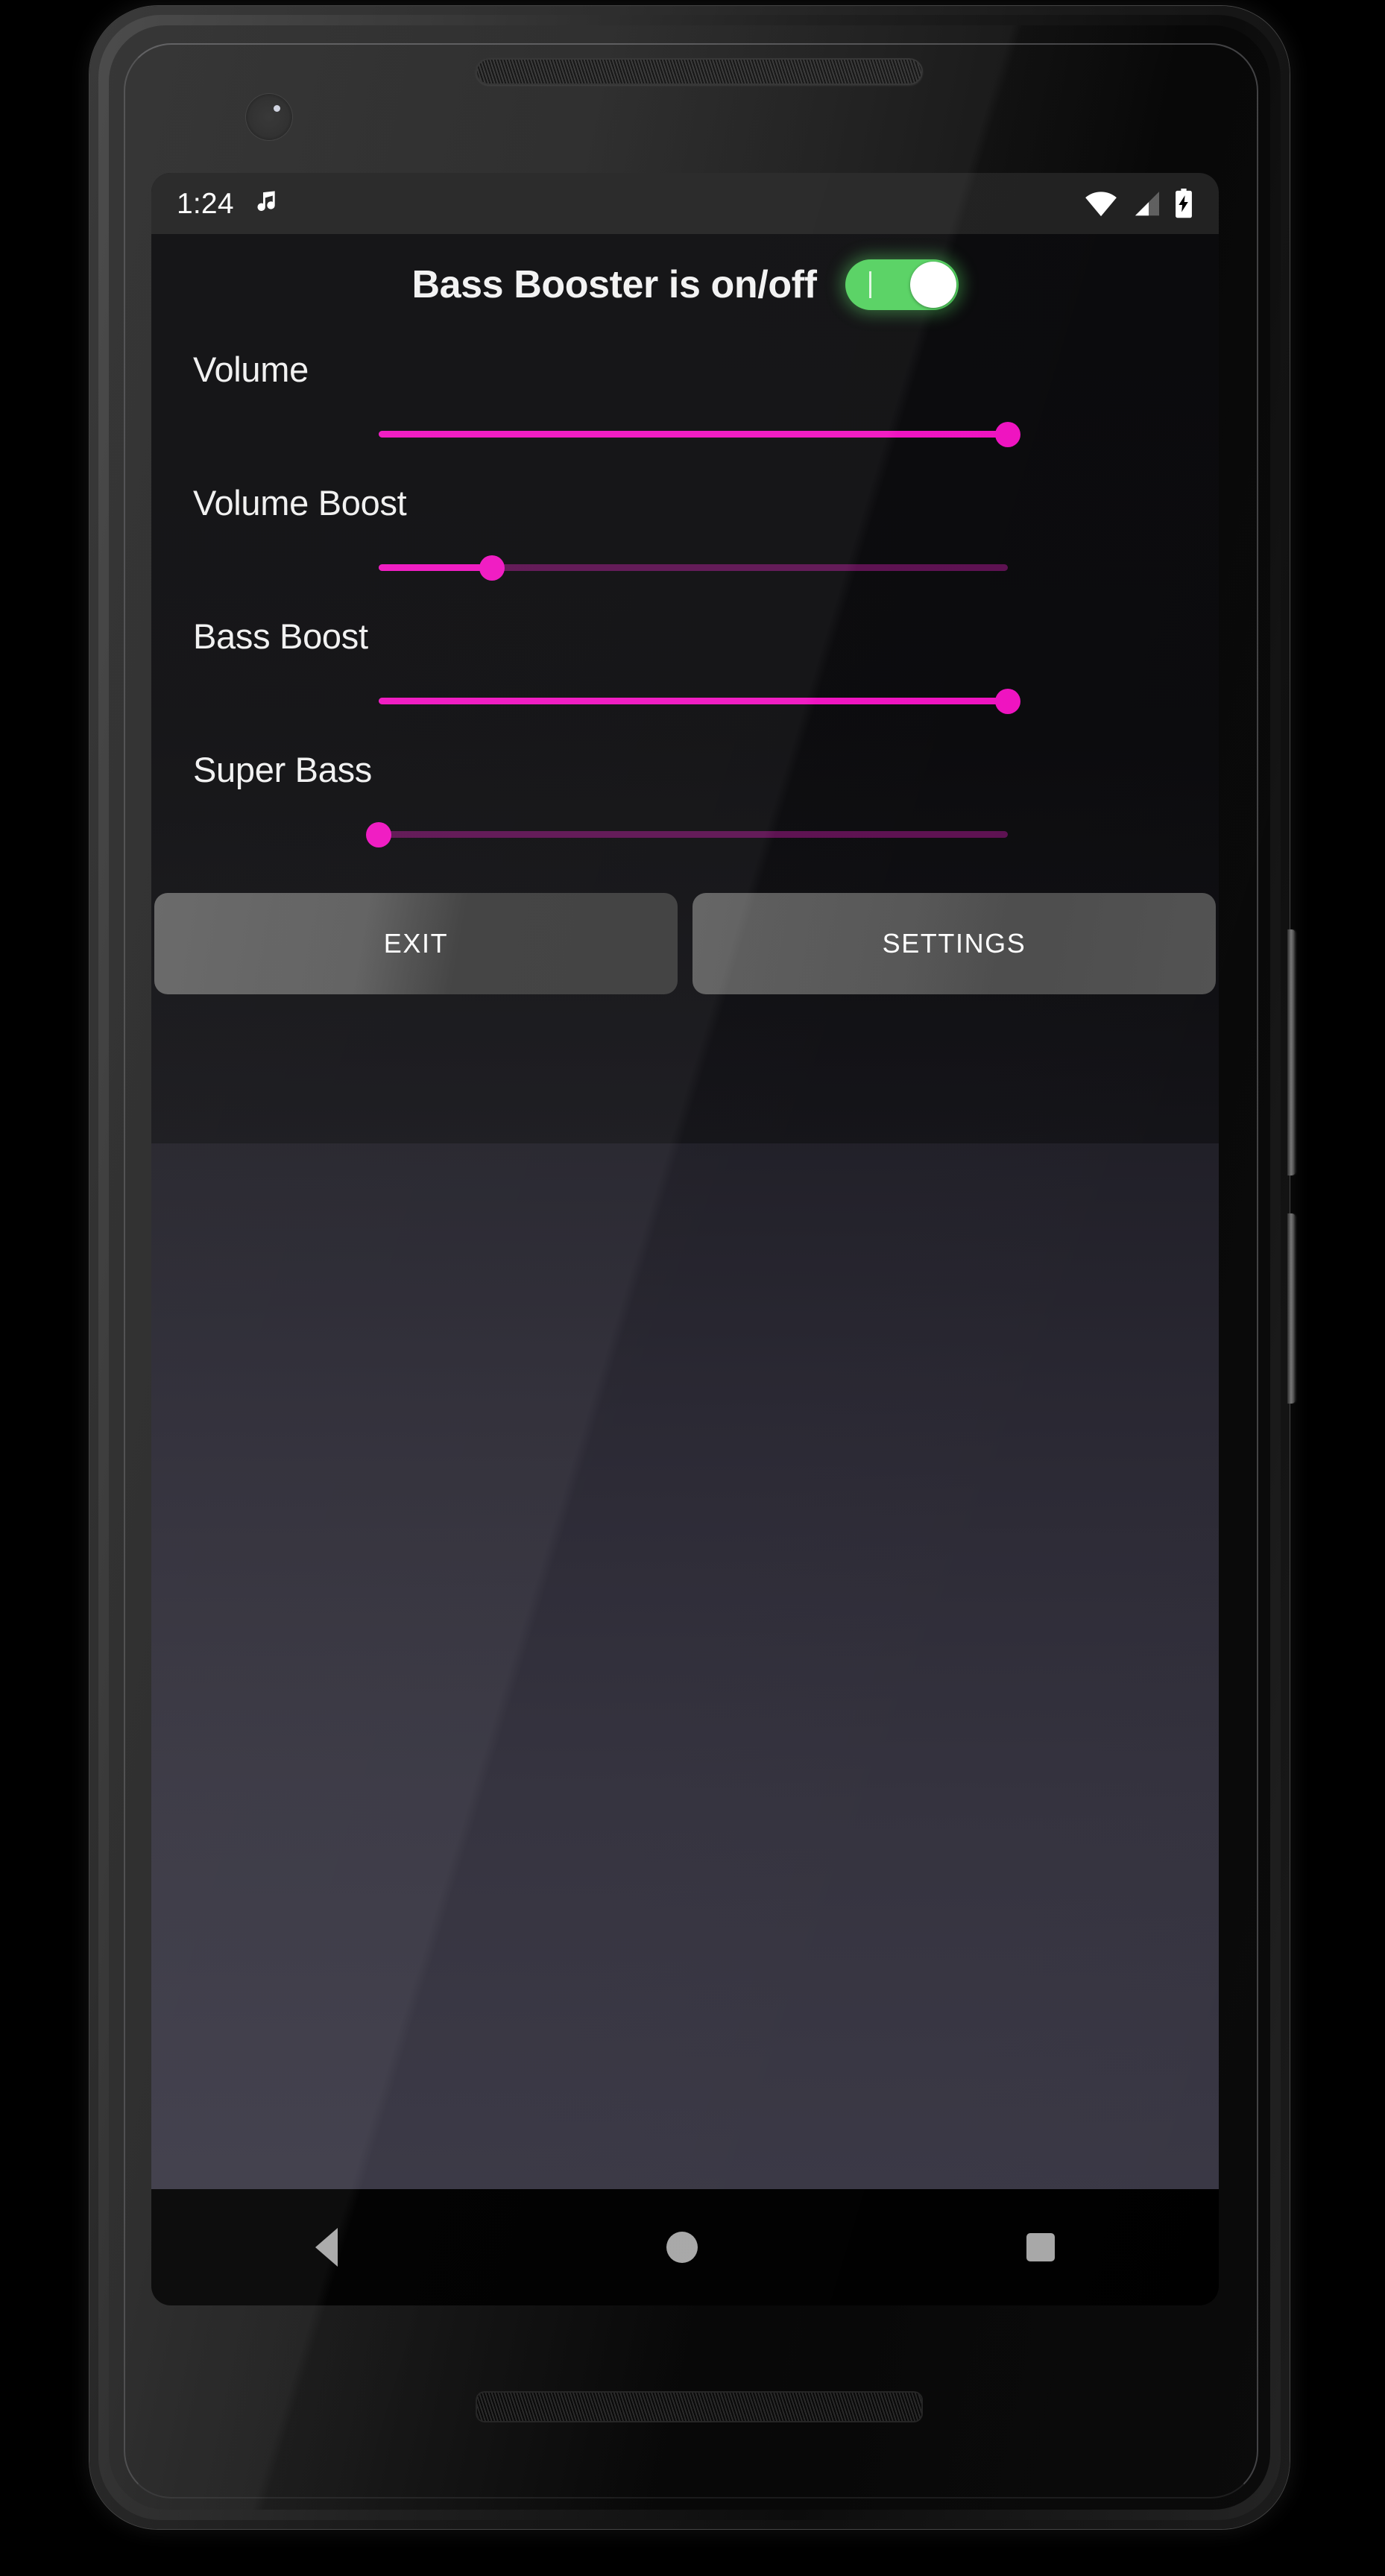  I want to click on slider-group-bass-boost: Bass Boost, so click(685, 667).